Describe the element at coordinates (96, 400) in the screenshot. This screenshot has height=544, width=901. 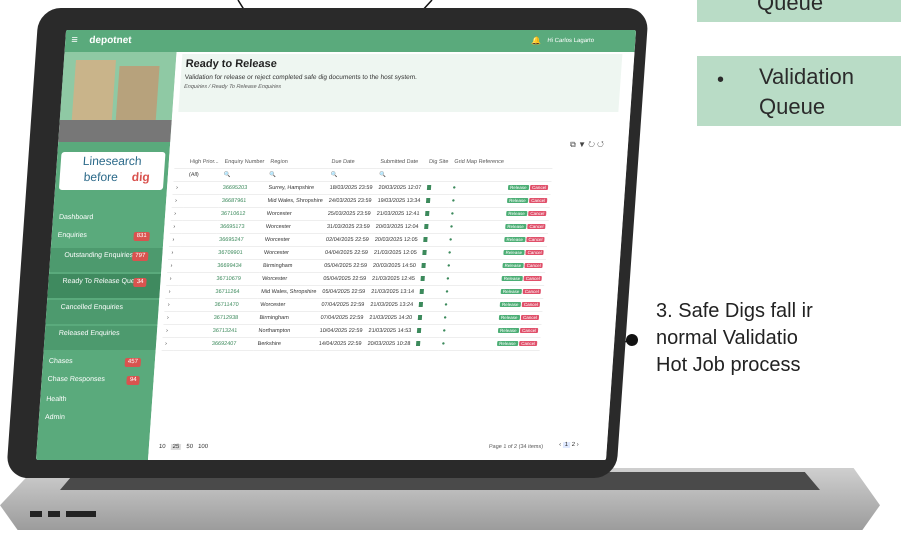
I see `sidebar-item-health: Health` at that location.